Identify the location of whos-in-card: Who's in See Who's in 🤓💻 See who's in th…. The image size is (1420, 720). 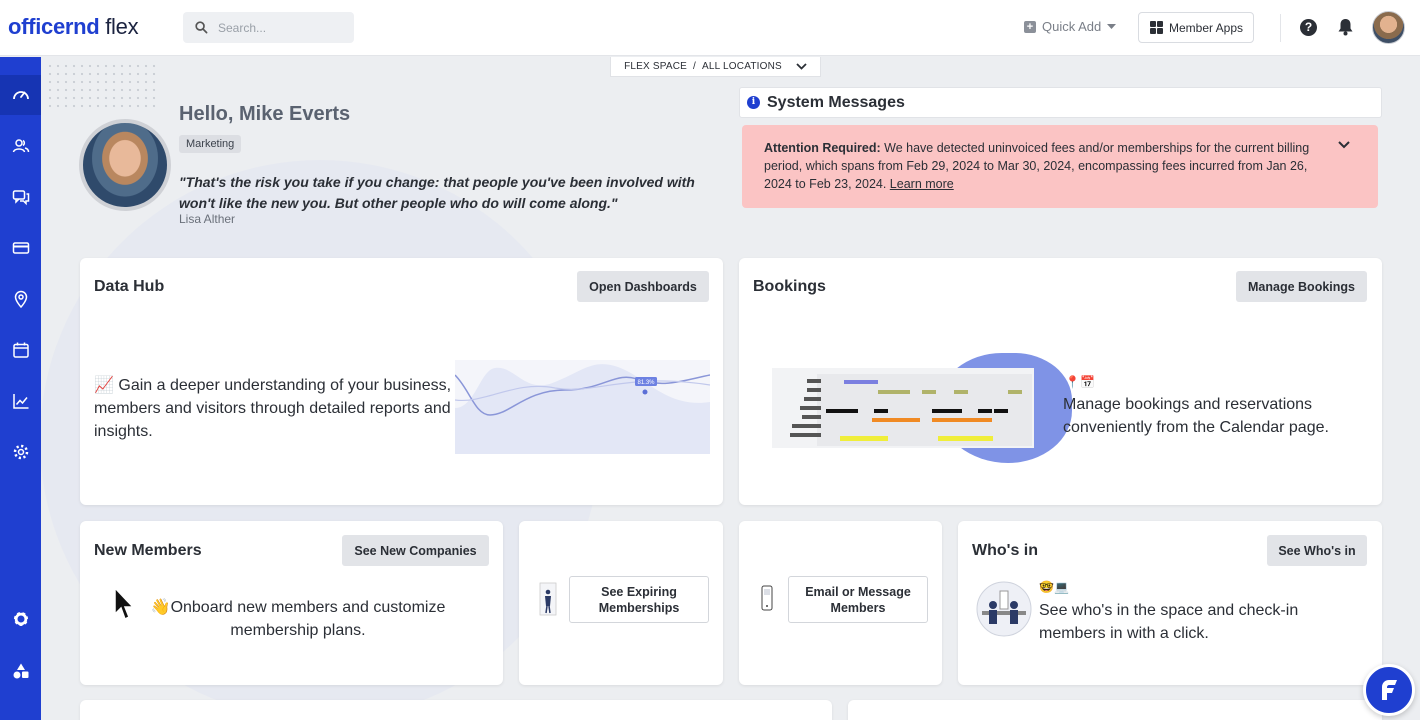
(1170, 603).